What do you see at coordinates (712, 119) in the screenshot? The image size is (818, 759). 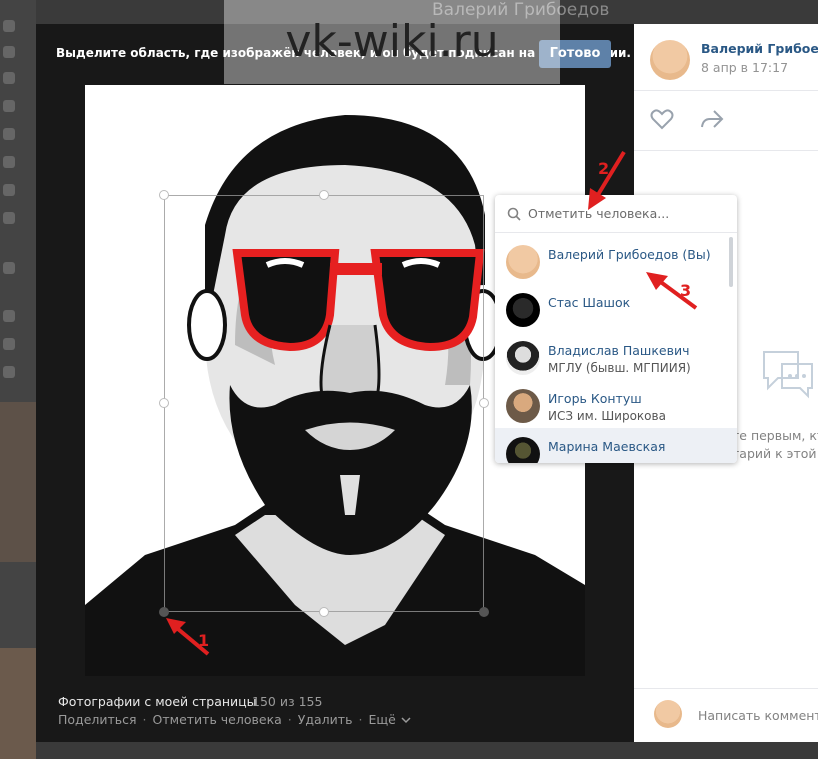 I see `share-icon` at bounding box center [712, 119].